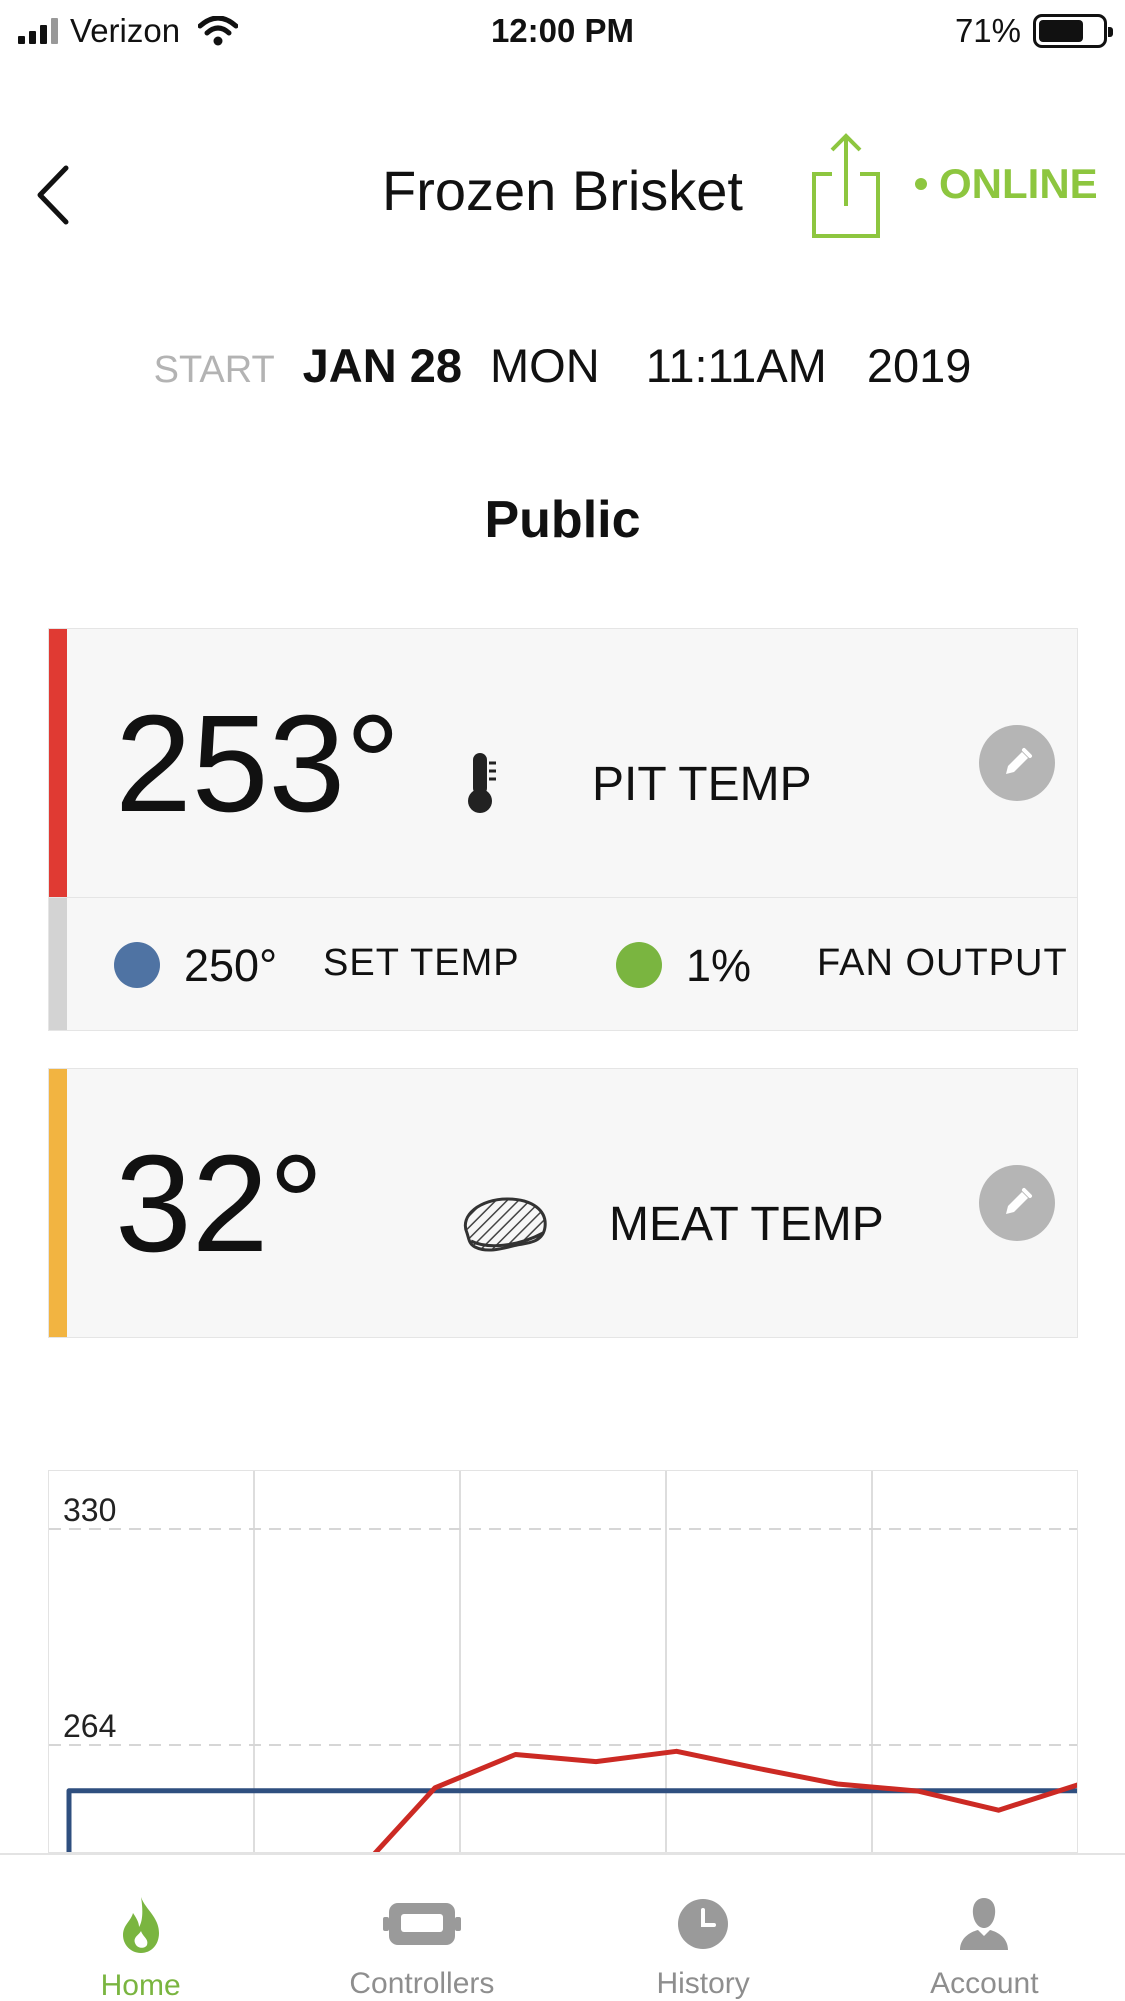 This screenshot has width=1125, height=2001. Describe the element at coordinates (702, 784) in the screenshot. I see `pit-temp-label: PIT TEMP` at that location.